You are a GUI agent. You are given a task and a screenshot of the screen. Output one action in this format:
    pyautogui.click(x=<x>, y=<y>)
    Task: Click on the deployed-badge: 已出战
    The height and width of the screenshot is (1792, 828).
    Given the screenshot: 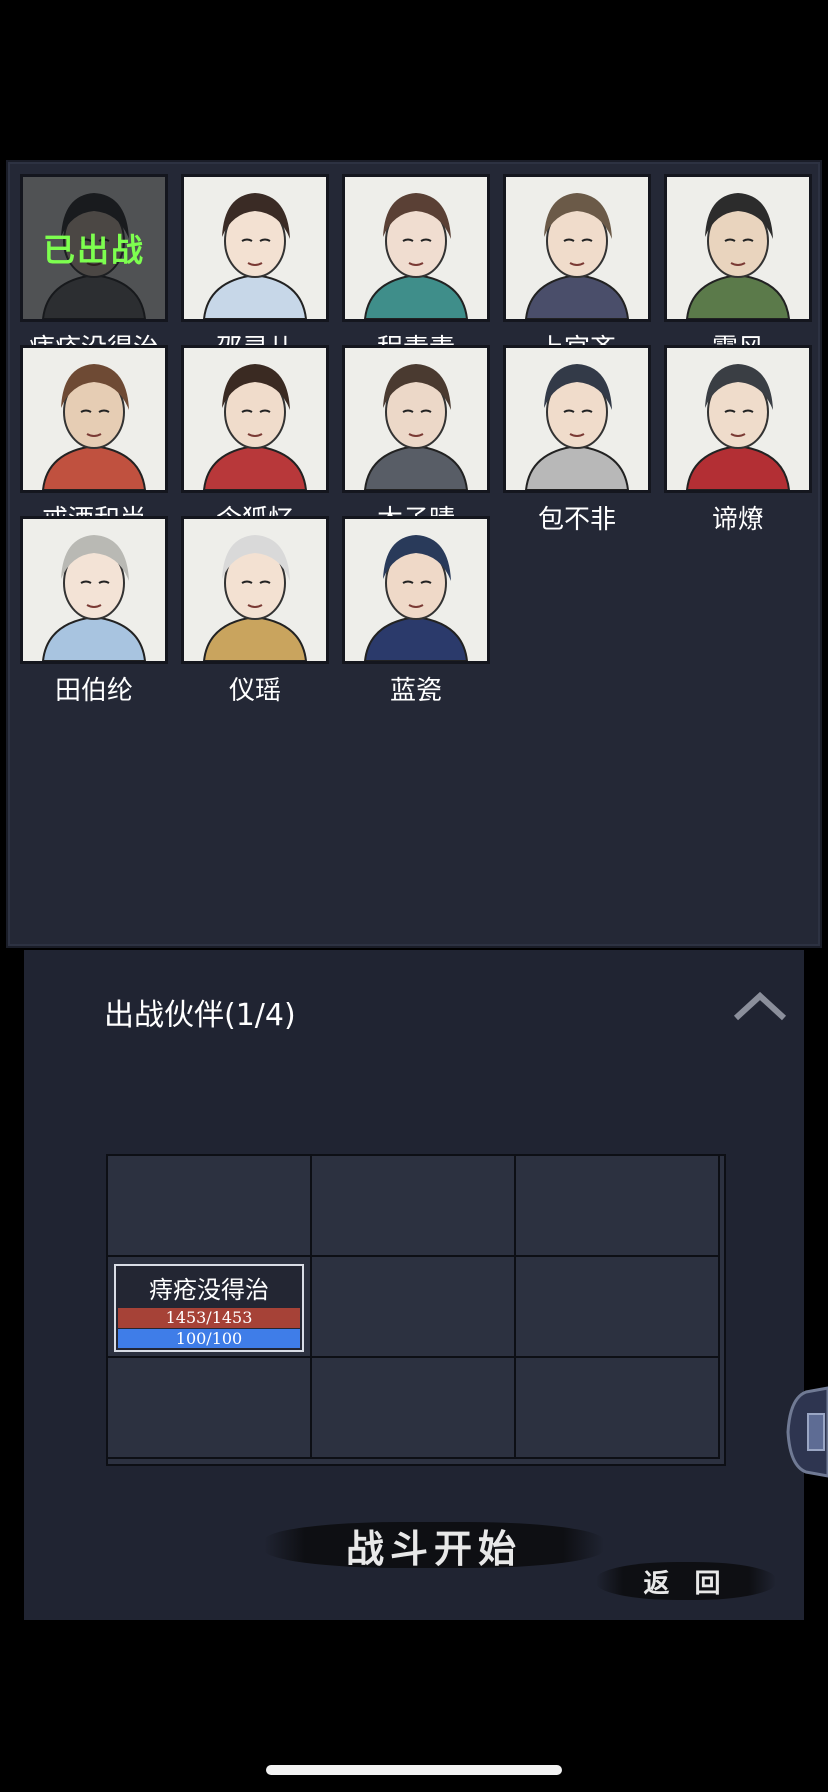 What is the action you would take?
    pyautogui.click(x=94, y=248)
    